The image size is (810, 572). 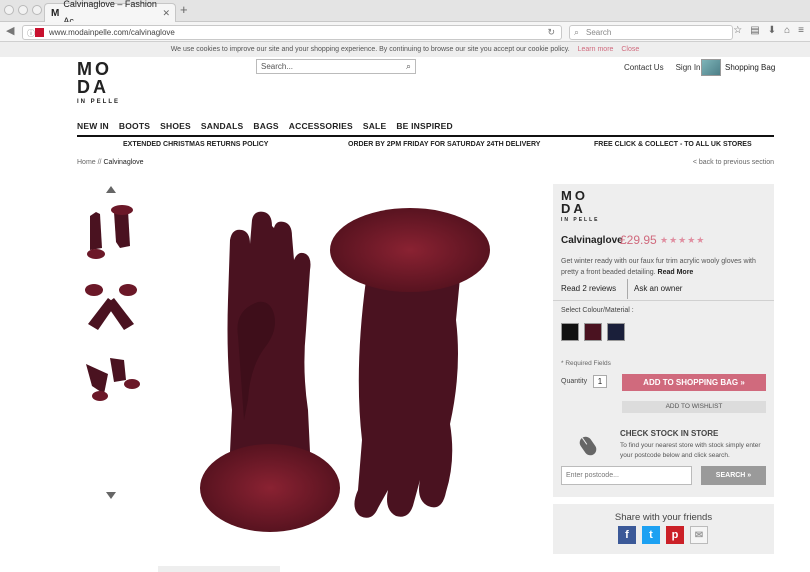 What do you see at coordinates (89, 162) in the screenshot?
I see `breadcrumb-home: Home //` at bounding box center [89, 162].